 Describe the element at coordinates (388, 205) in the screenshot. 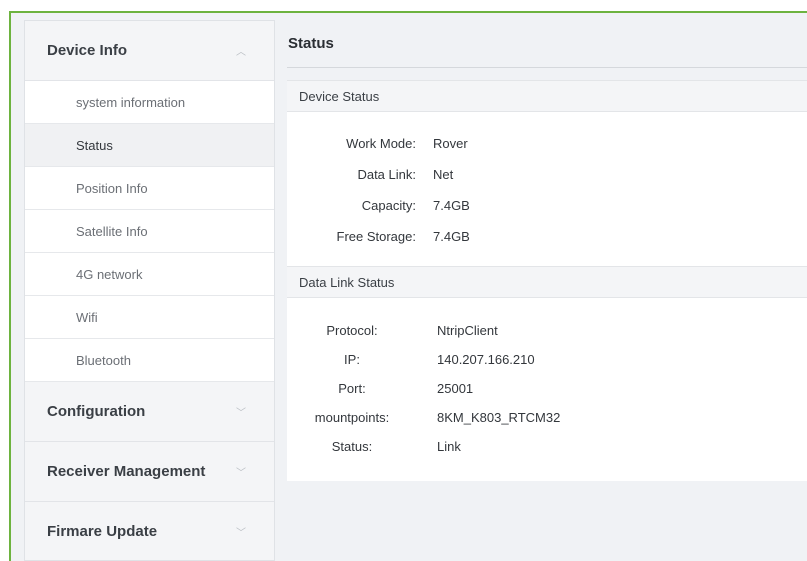

I see `row-label: Capacity:` at that location.